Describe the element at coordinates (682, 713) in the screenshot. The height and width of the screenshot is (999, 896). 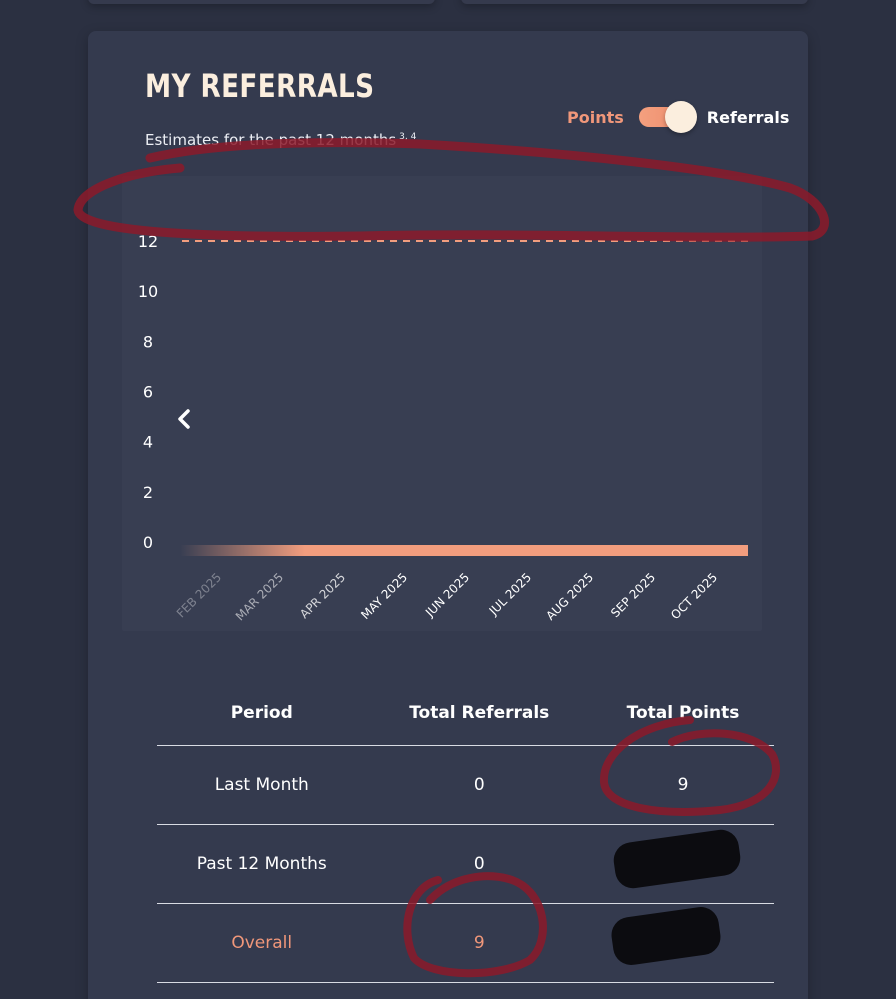
I see `column-header-total-points: Total Points` at that location.